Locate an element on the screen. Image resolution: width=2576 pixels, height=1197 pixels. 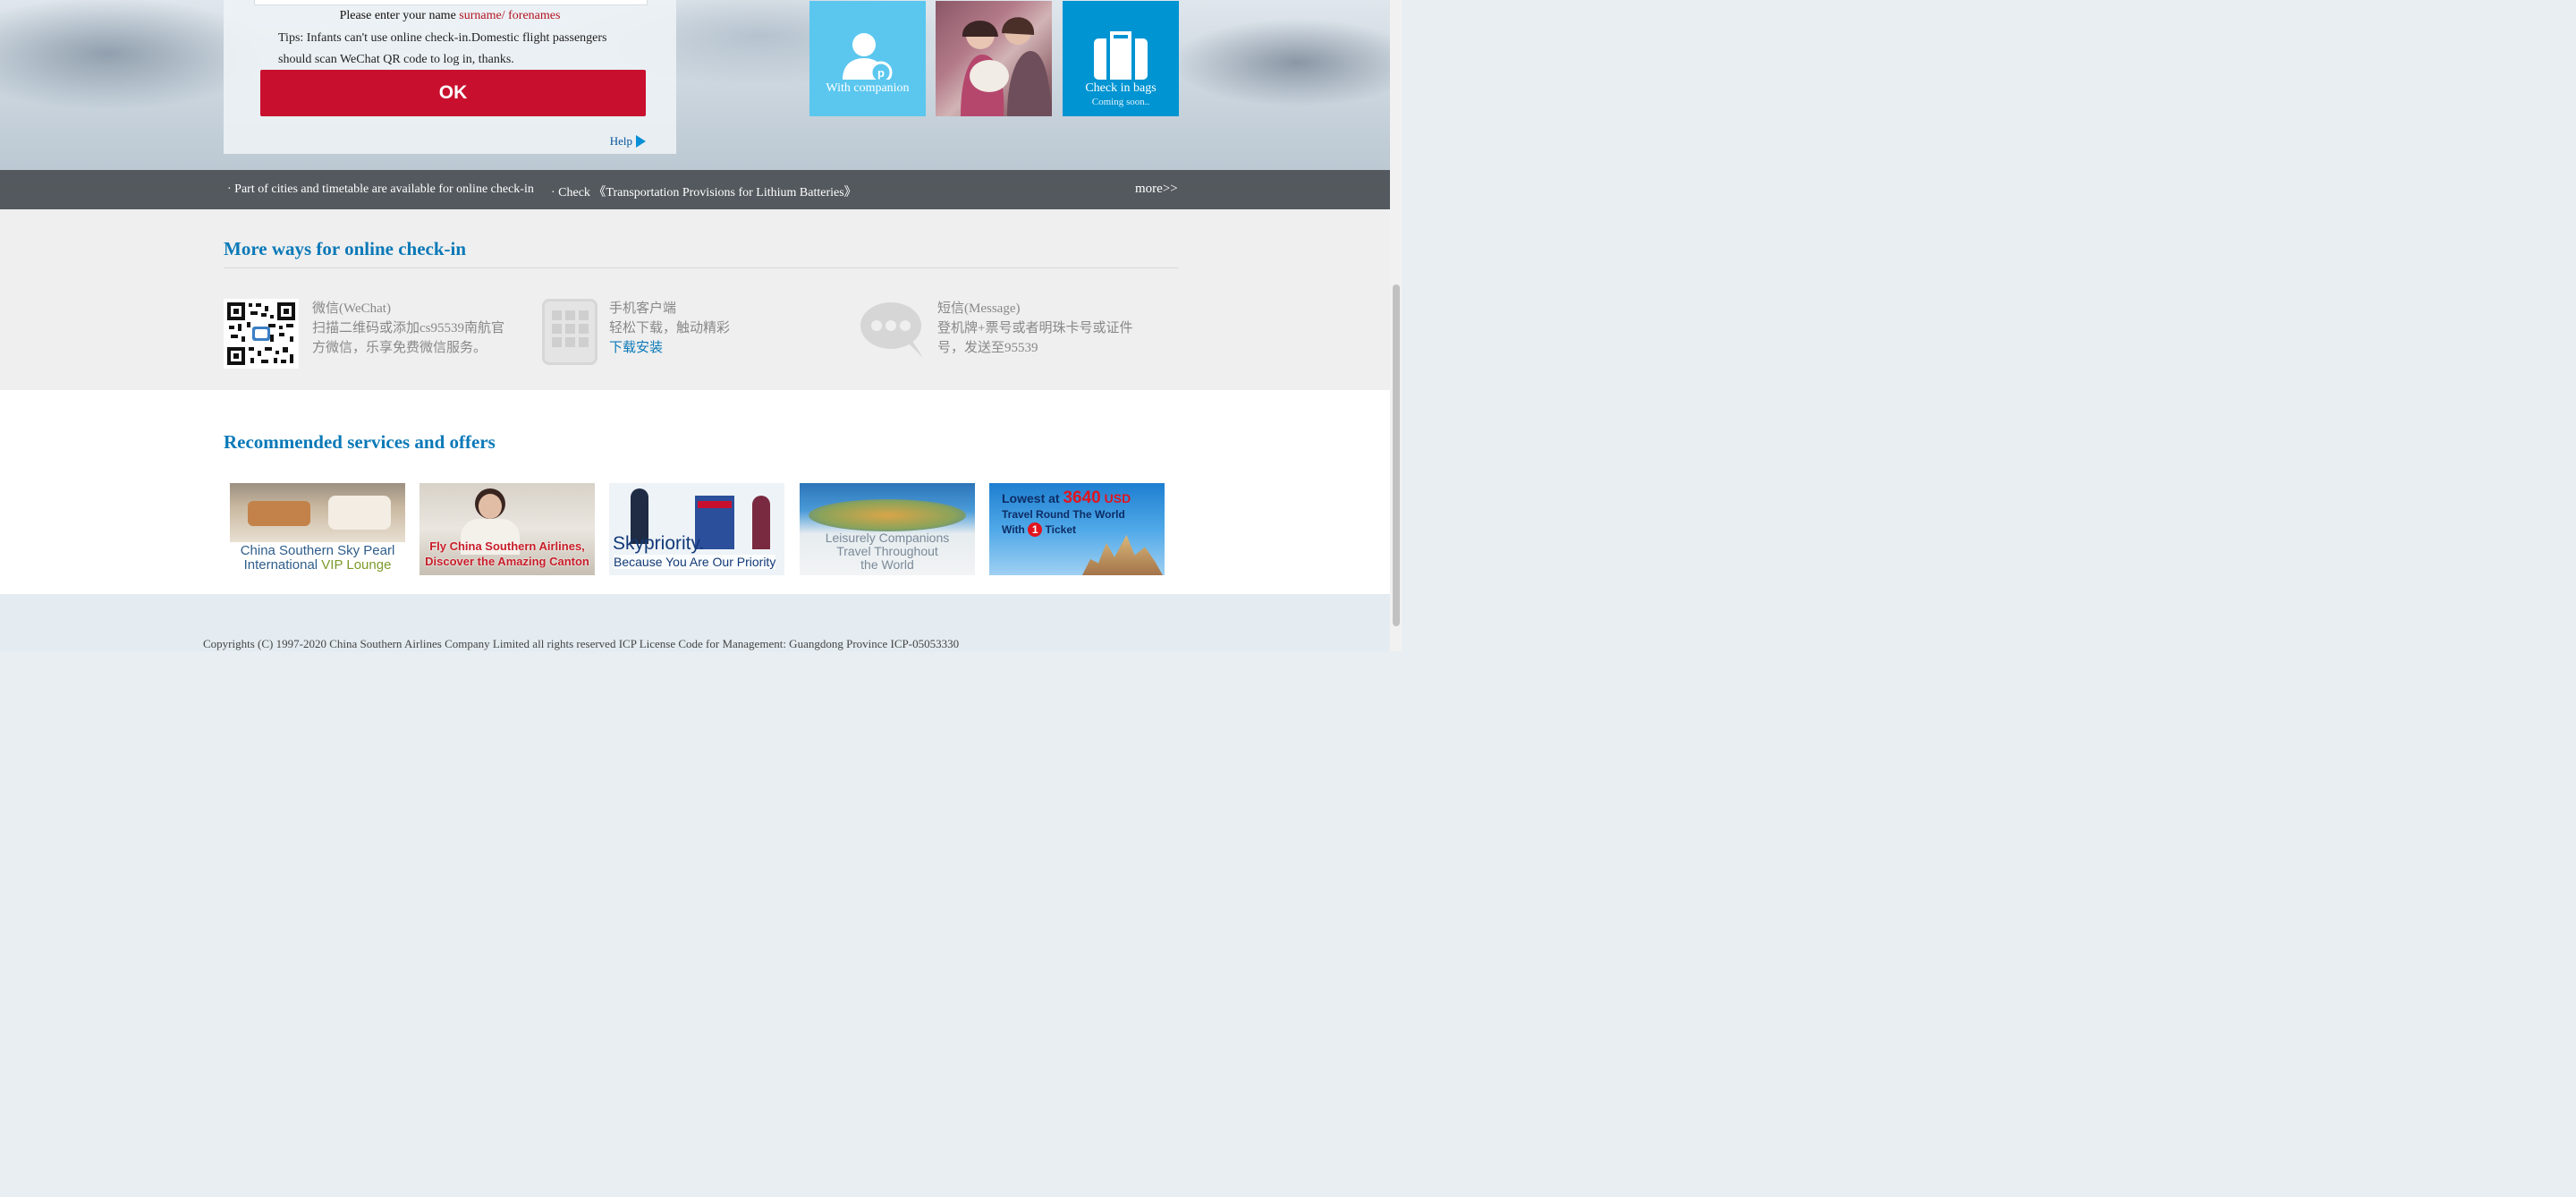
app-info: 手机客户端 轻松下载，触动精彩 下载安装 is located at coordinates (712, 328).